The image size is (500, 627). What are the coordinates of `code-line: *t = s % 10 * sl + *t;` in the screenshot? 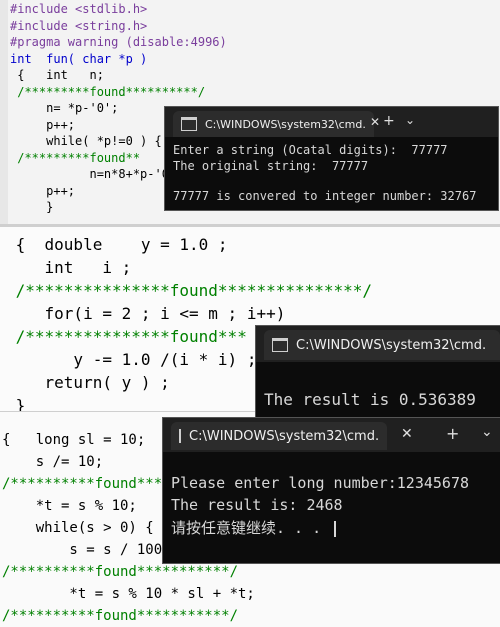 It's located at (128, 594).